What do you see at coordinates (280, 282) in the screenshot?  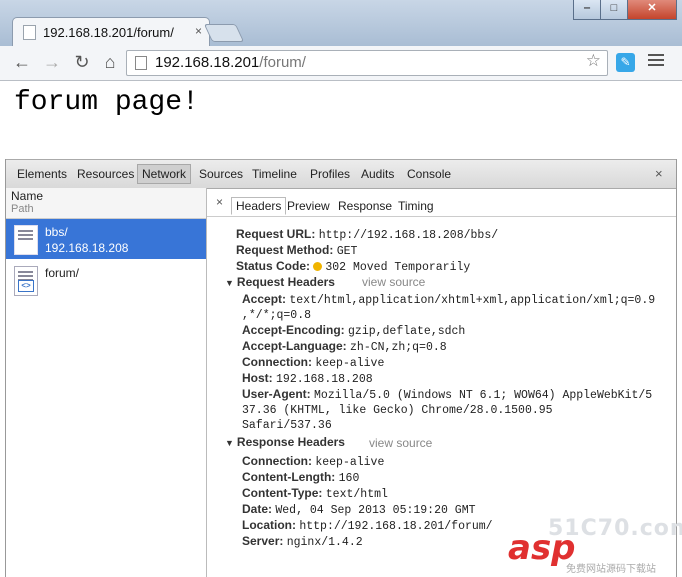 I see `request-headers-section: ▼ Request Headers` at bounding box center [280, 282].